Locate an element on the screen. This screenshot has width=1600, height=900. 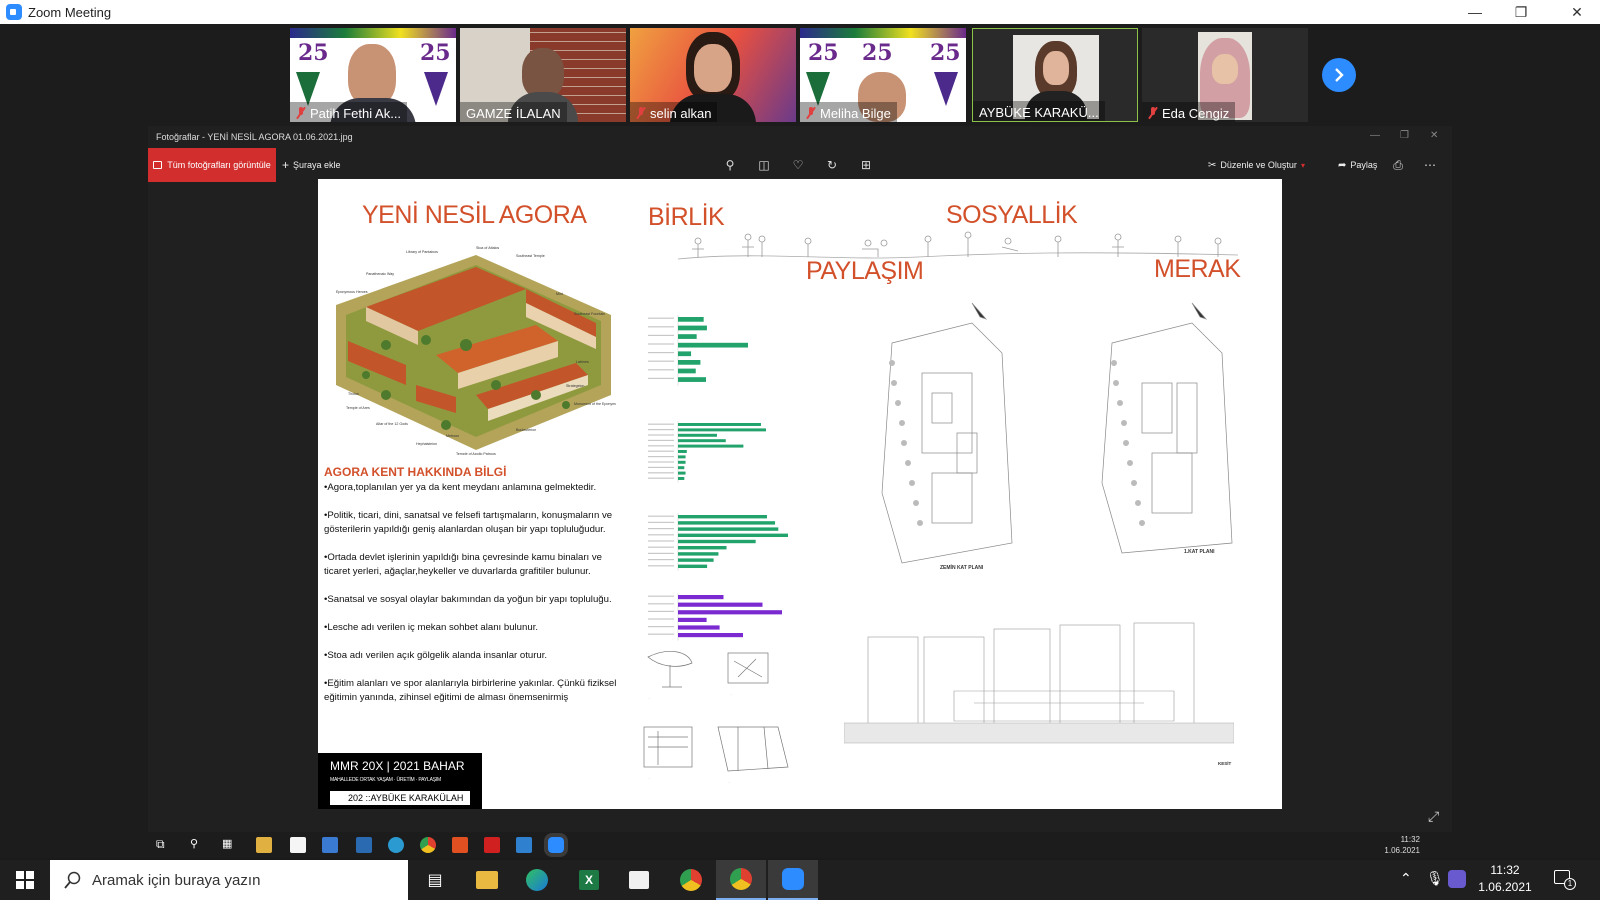
section-drawing is located at coordinates (1039, 683).